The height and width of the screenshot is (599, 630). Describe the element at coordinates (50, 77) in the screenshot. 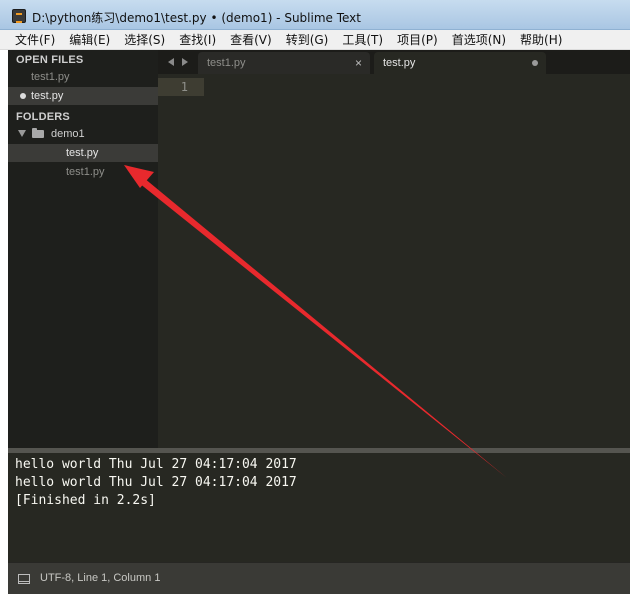

I see `open-file-label: test1.py` at that location.